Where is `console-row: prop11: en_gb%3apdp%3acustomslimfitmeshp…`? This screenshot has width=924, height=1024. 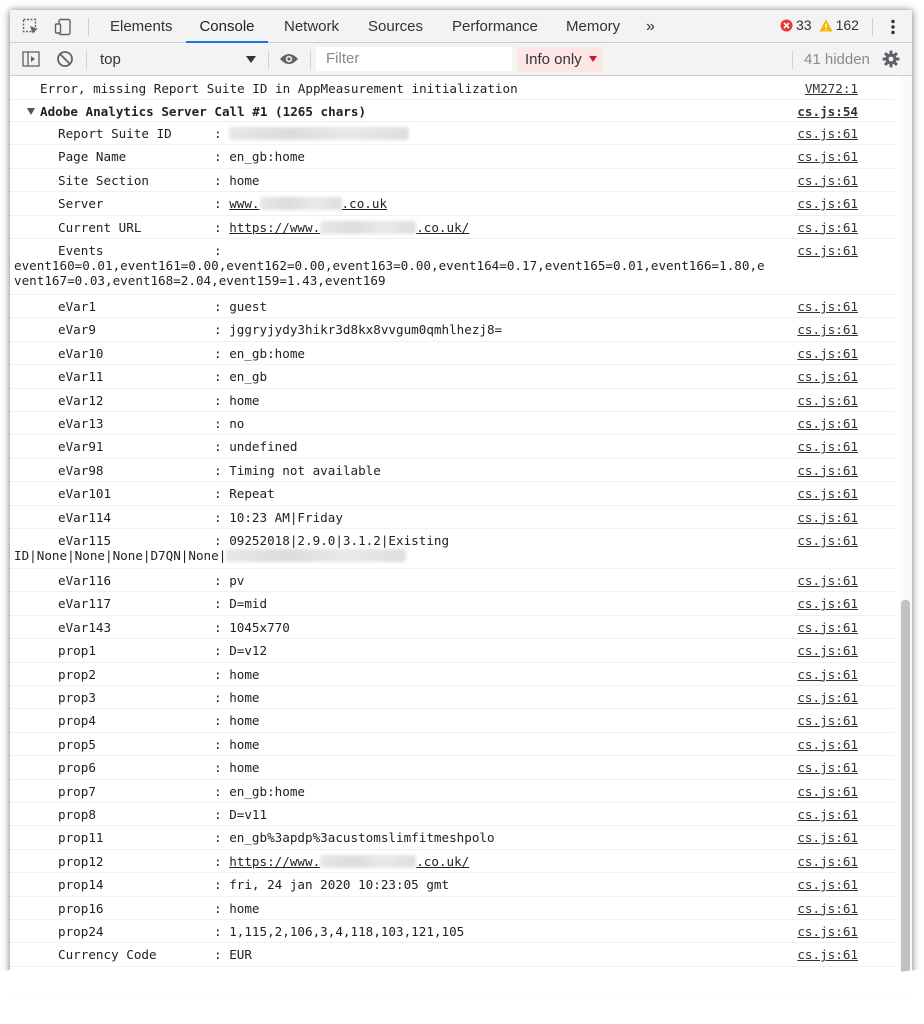
console-row: prop11: en_gb%3apdp%3acustomslimfitmeshp… is located at coordinates (452, 838).